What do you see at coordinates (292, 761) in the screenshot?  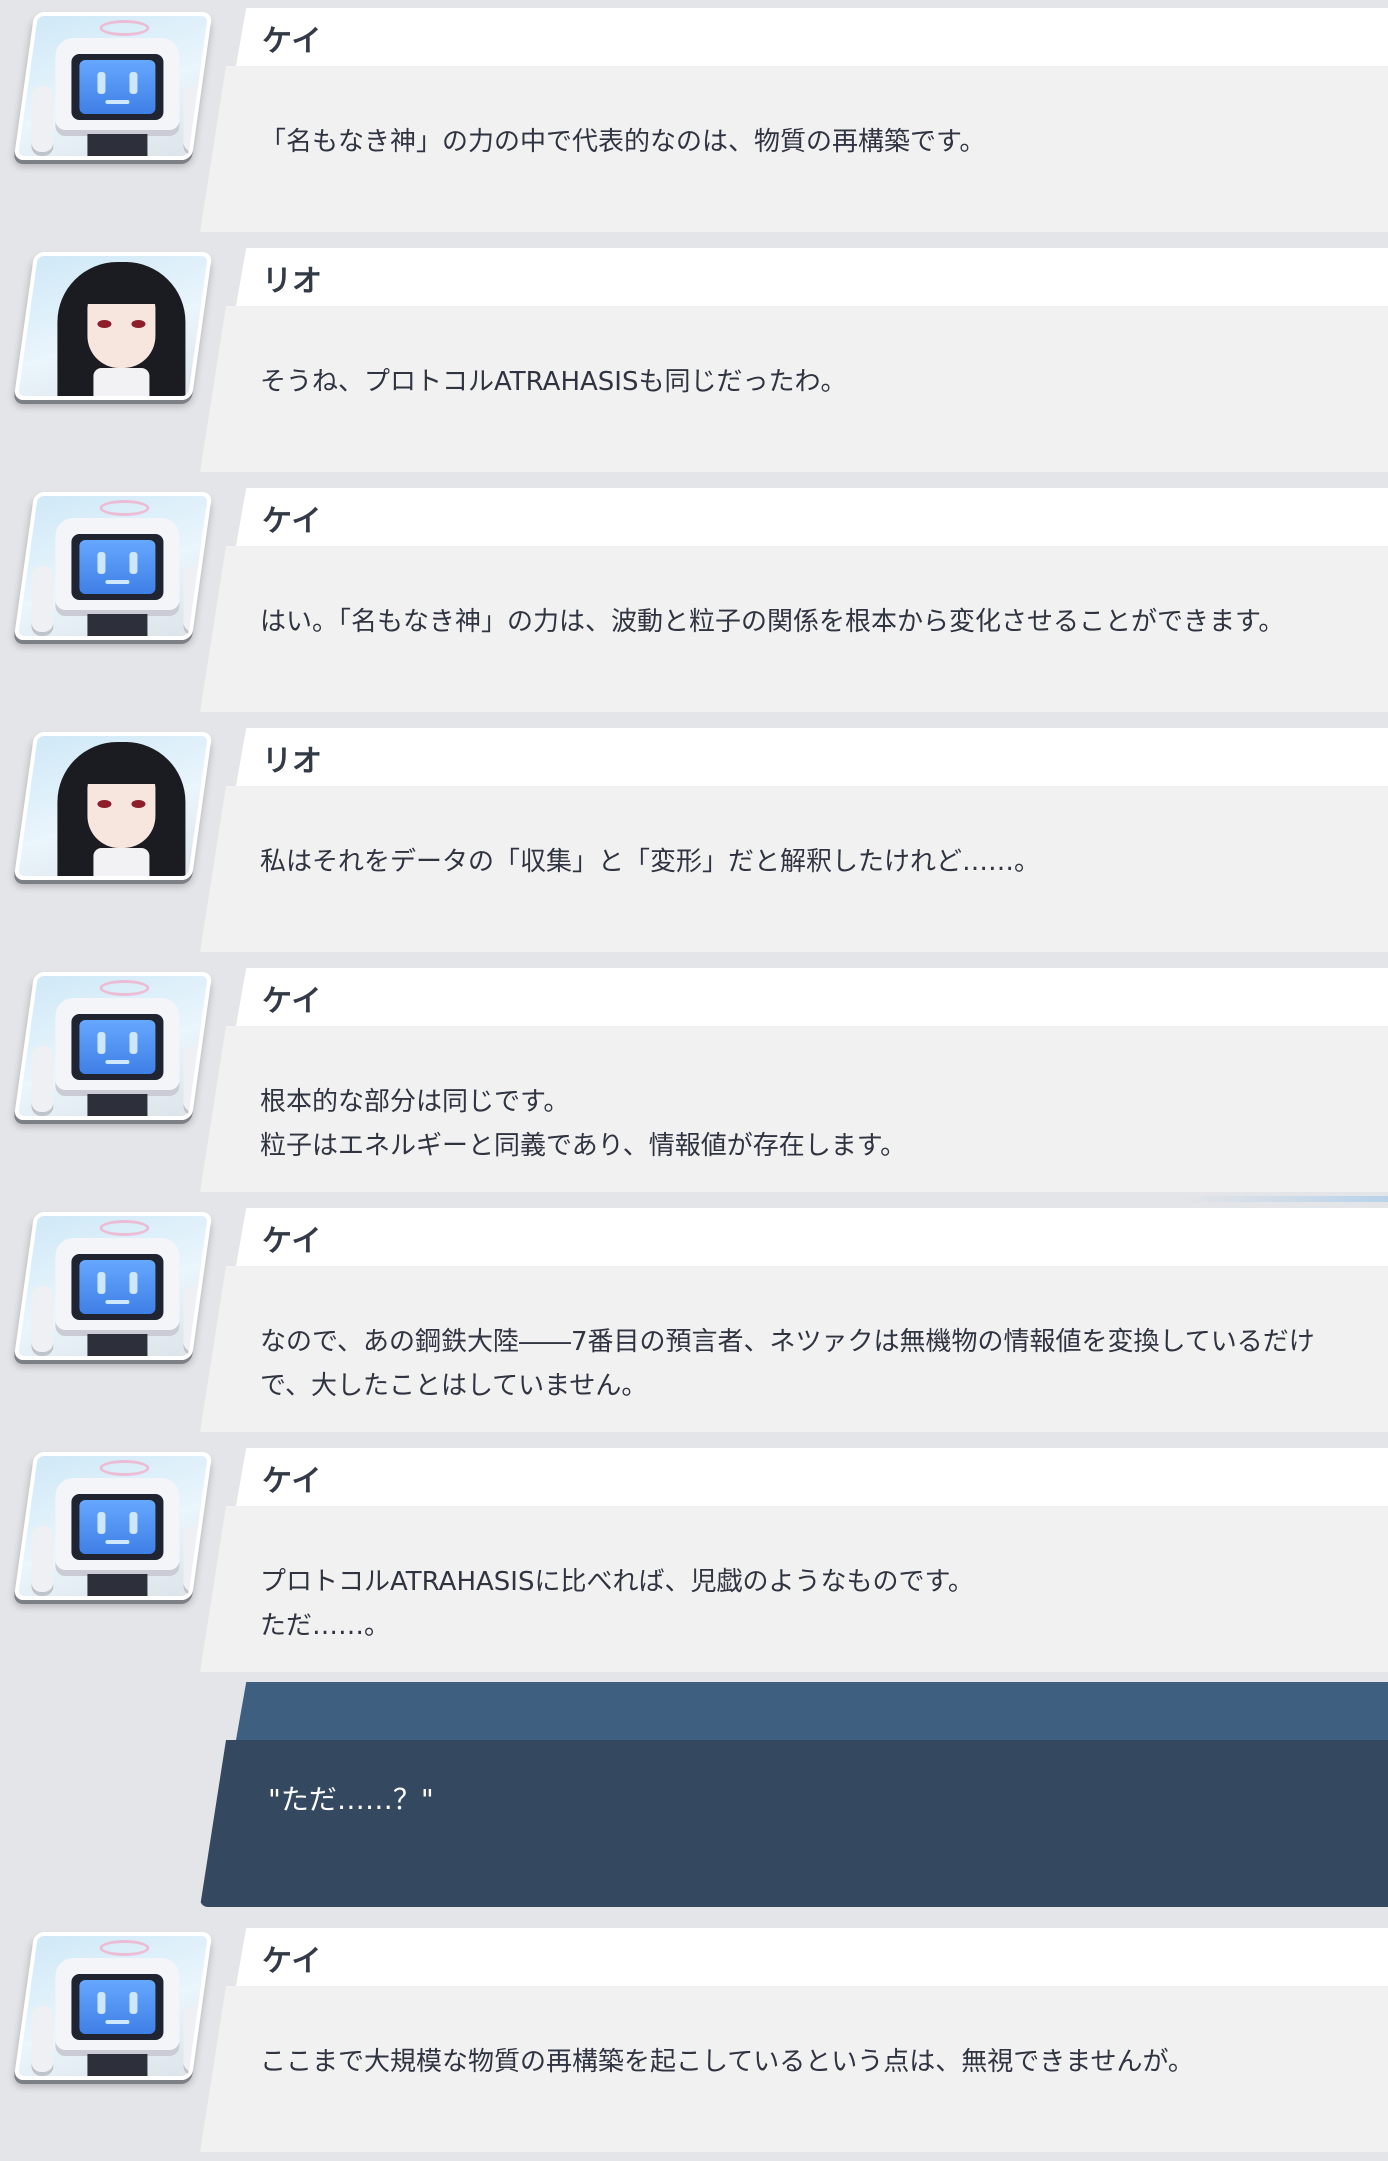 I see `speaker-name: リオ` at bounding box center [292, 761].